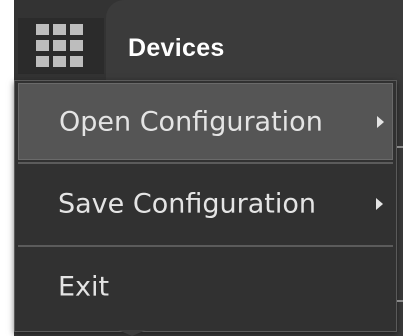 The height and width of the screenshot is (336, 403). I want to click on menu-item-label: Exit, so click(84, 287).